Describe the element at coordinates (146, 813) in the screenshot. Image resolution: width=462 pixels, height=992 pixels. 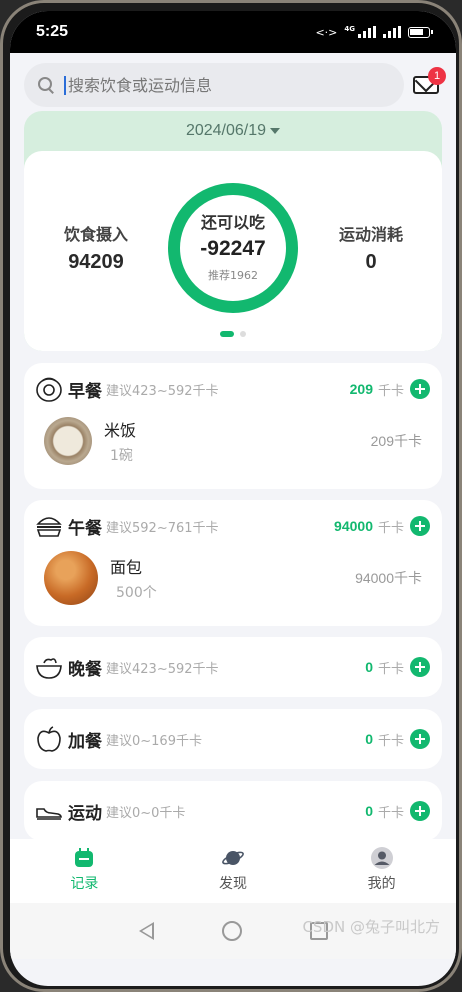
I see `meal-hint: 建议0~0千卡` at that location.